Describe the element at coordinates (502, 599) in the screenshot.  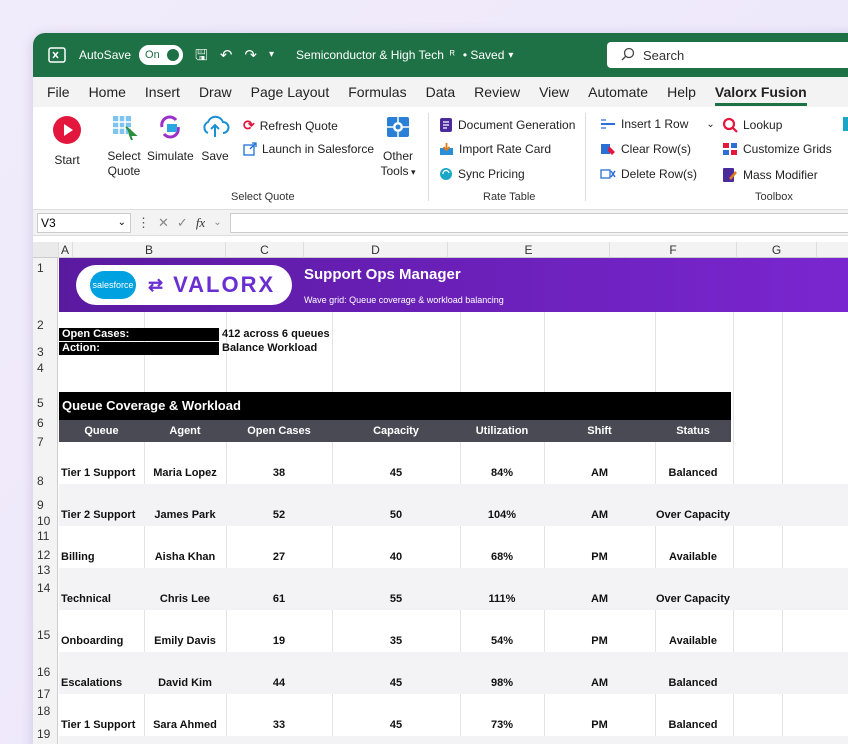
I see `cell-utilization: 111%` at that location.